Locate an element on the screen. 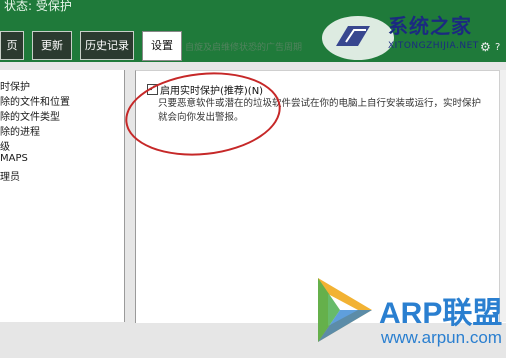 This screenshot has height=358, width=506. sidebar-item-admin: 理员 is located at coordinates (10, 175).